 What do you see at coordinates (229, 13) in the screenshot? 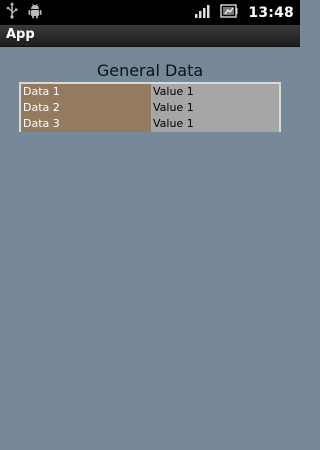
I see `battery-icon` at bounding box center [229, 13].